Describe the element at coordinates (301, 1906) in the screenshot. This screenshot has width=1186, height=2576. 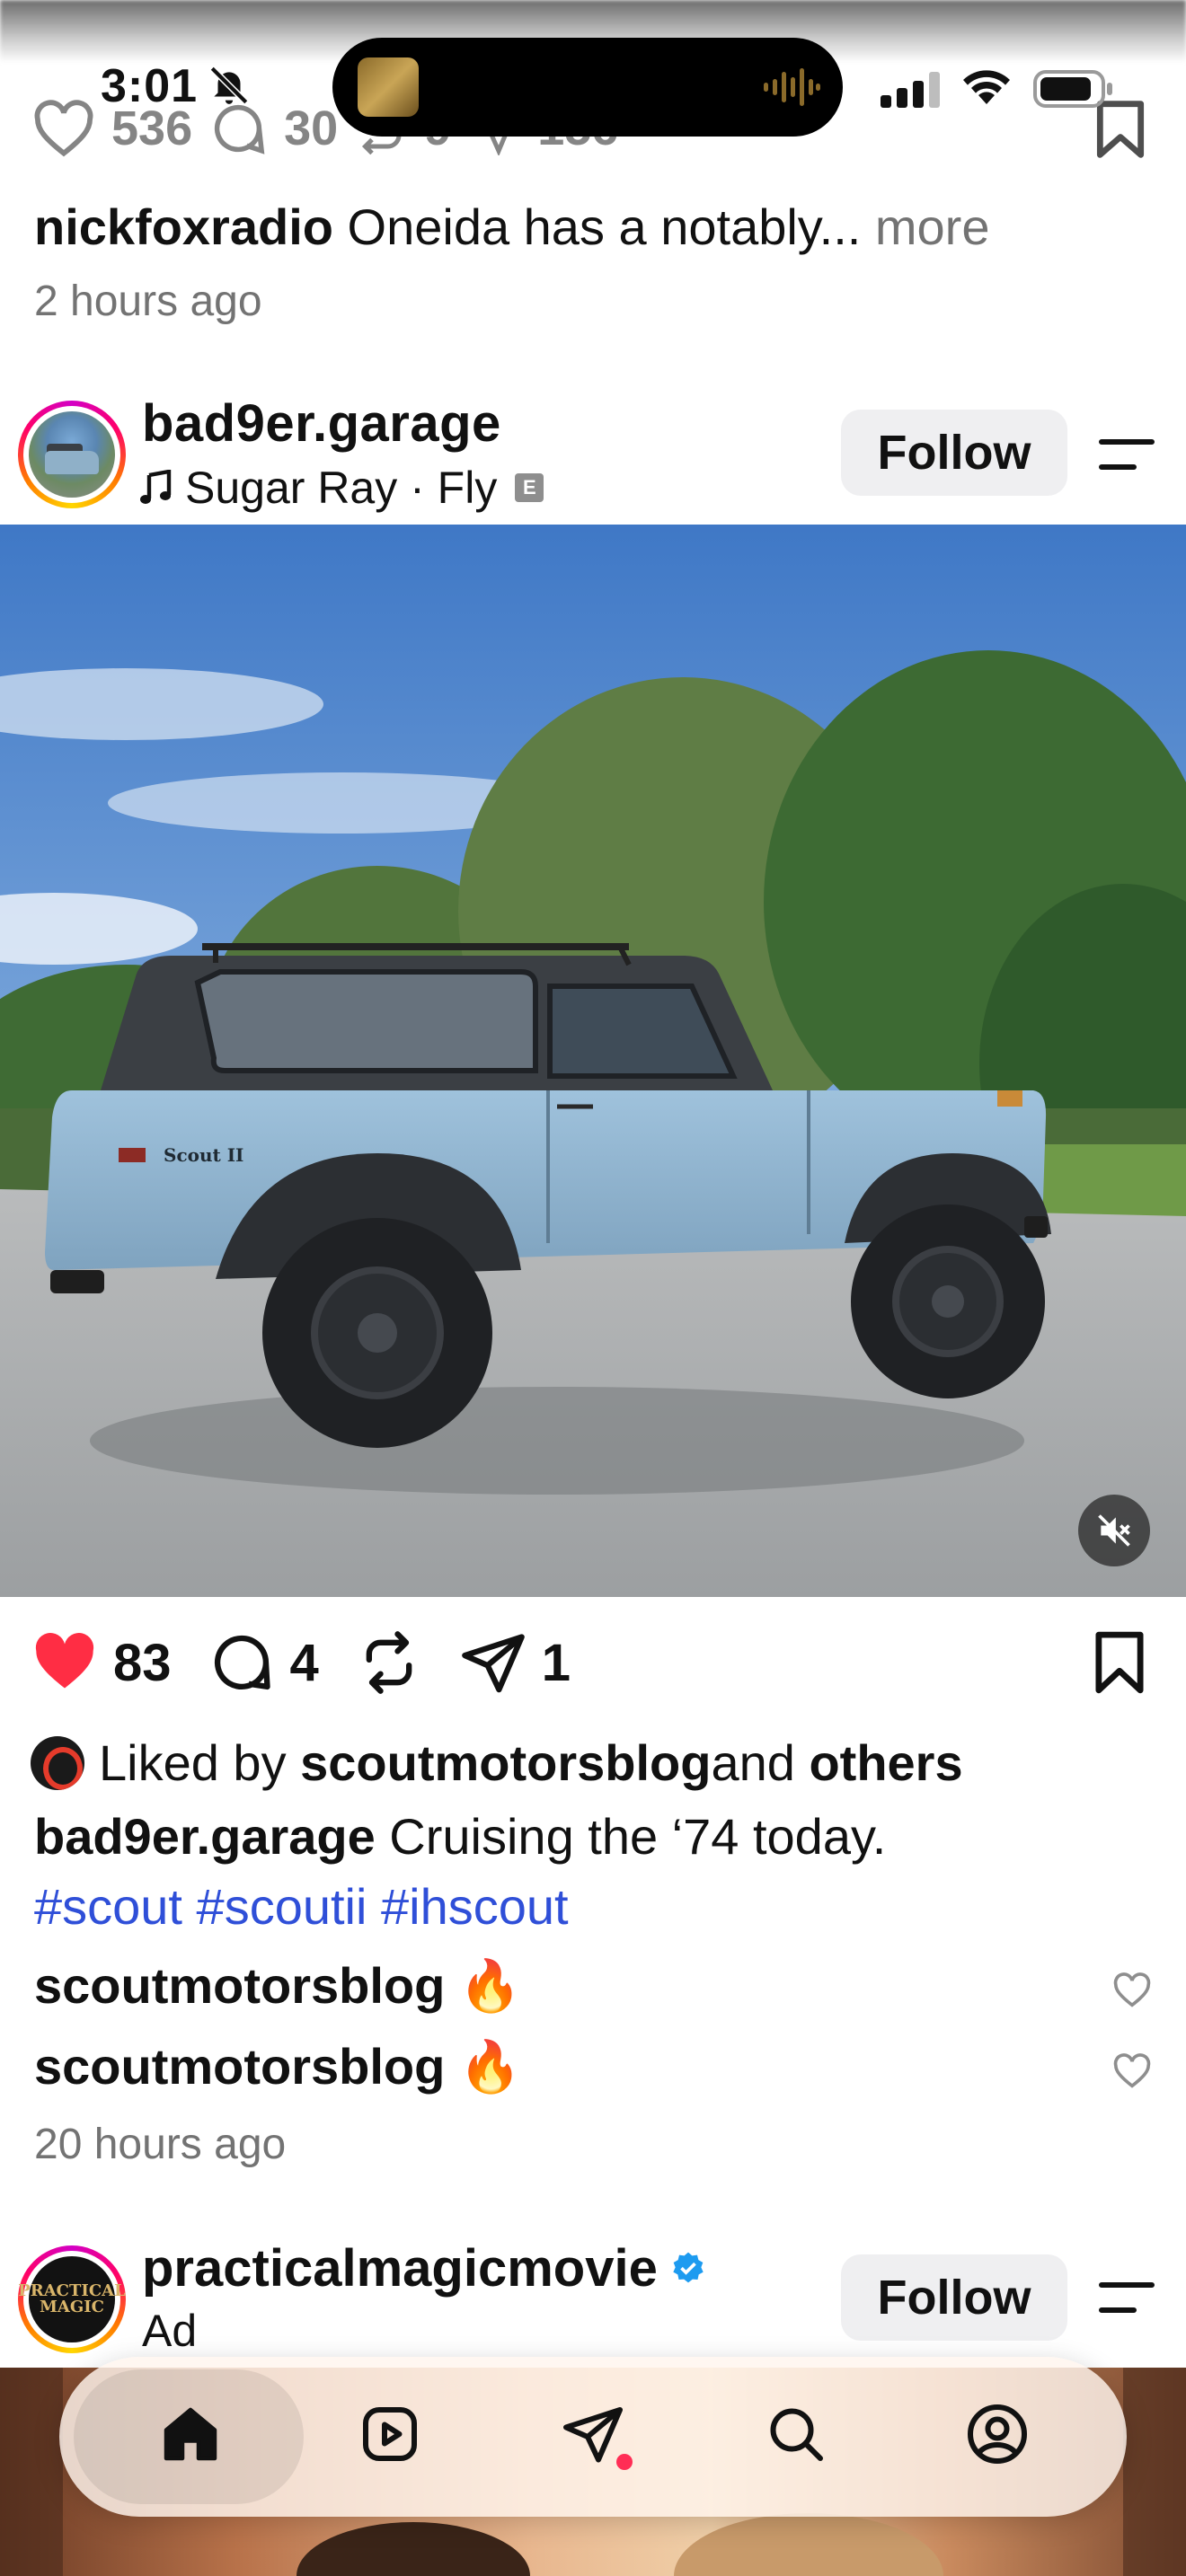
I see `post-hashtags: #scout #scoutii #ihscout` at that location.